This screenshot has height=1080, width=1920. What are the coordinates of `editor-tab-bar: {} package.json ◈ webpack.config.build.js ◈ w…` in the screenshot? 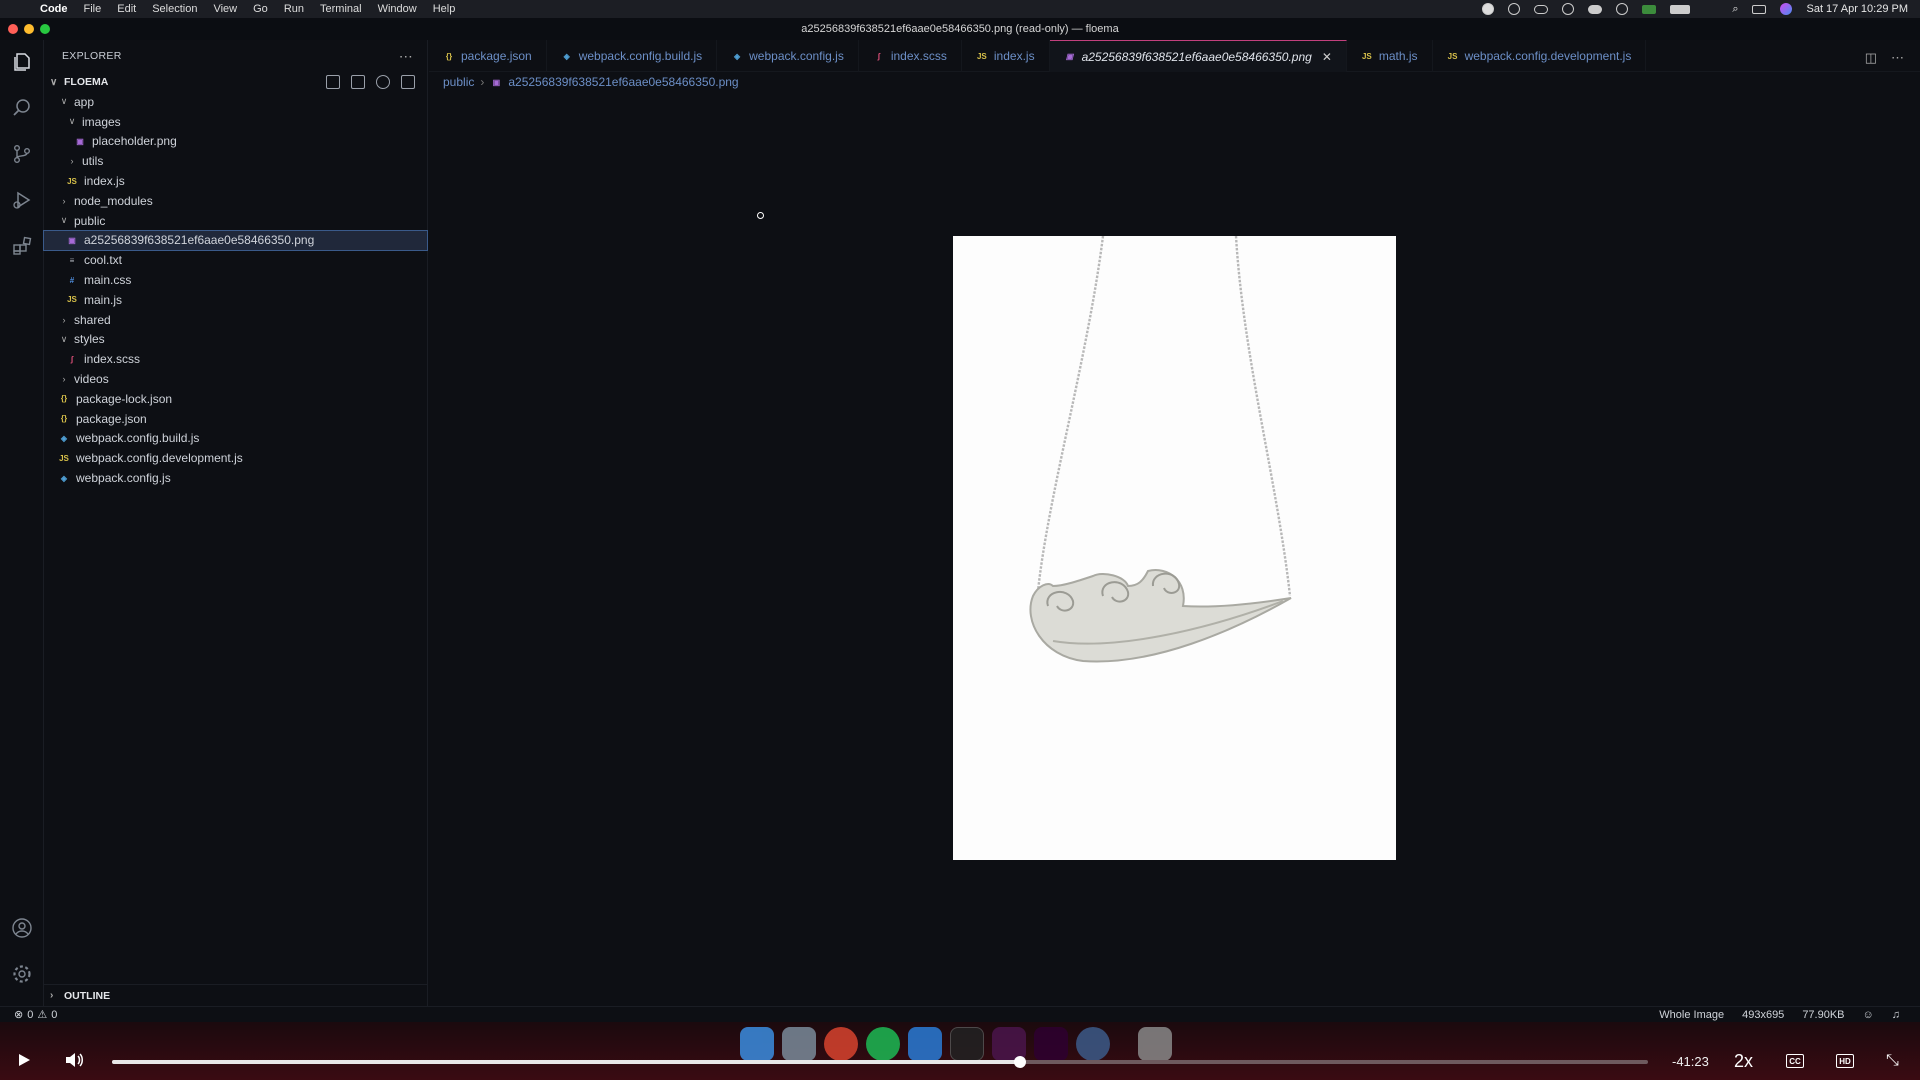 It's located at (1174, 56).